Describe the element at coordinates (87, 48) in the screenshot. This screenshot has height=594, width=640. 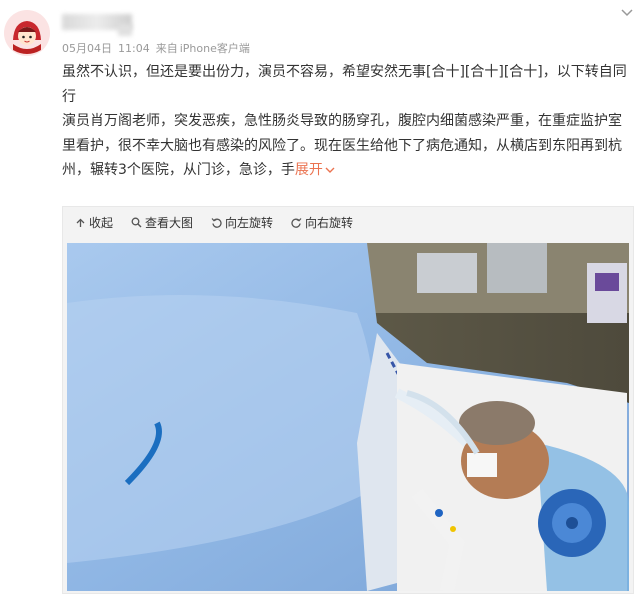
I see `post-date: 05月04日` at that location.